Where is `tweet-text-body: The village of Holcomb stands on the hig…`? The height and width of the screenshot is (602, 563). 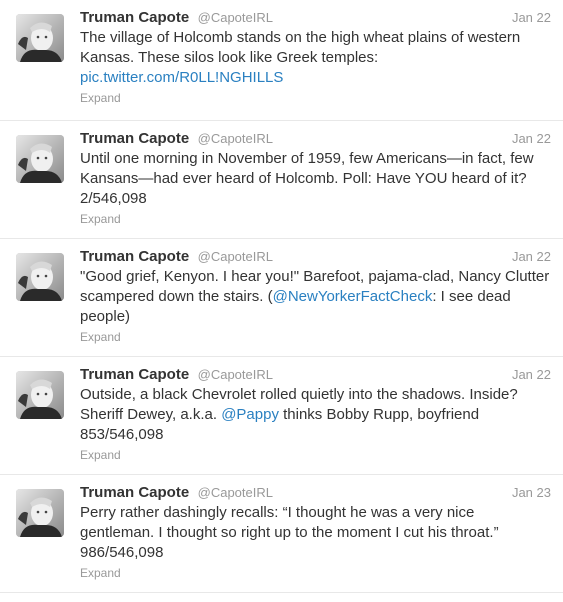 tweet-text-body: The village of Holcomb stands on the hig… is located at coordinates (300, 47).